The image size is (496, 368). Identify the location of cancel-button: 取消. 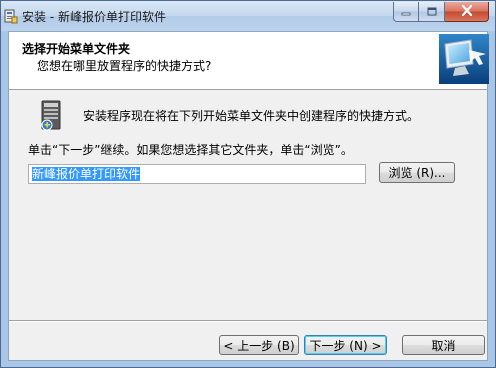
(443, 345).